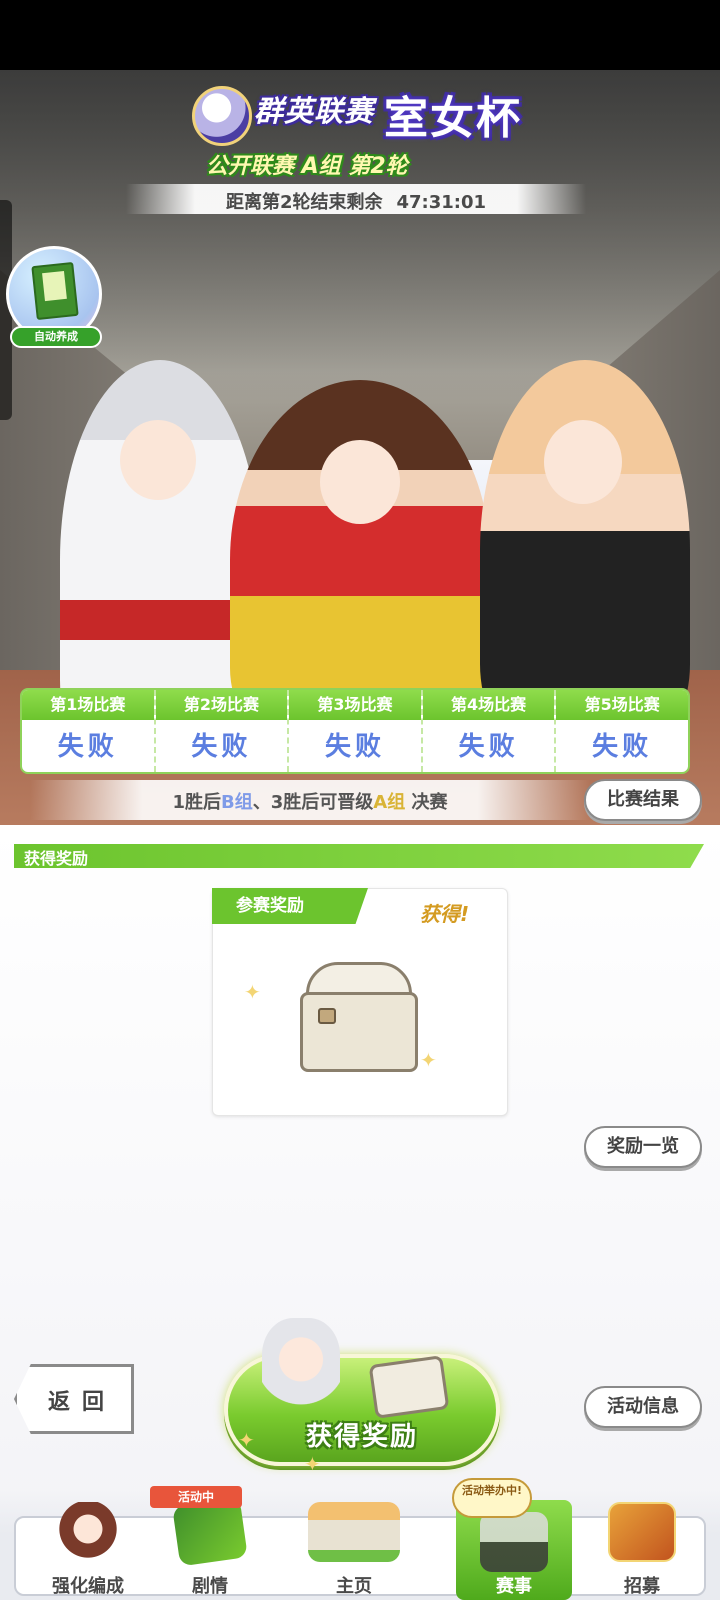 This screenshot has width=720, height=1600. What do you see at coordinates (56, 858) in the screenshot?
I see `reward-section-title: 获得奖励` at bounding box center [56, 858].